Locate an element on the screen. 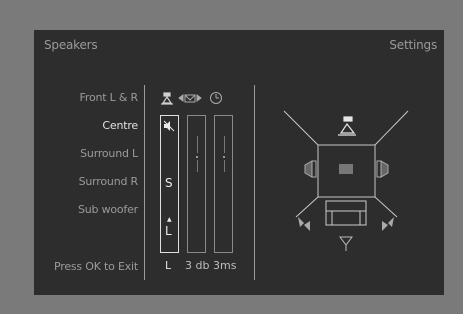 Image resolution: width=463 pixels, height=314 pixels. size-column: S ▲ L is located at coordinates (169, 184).